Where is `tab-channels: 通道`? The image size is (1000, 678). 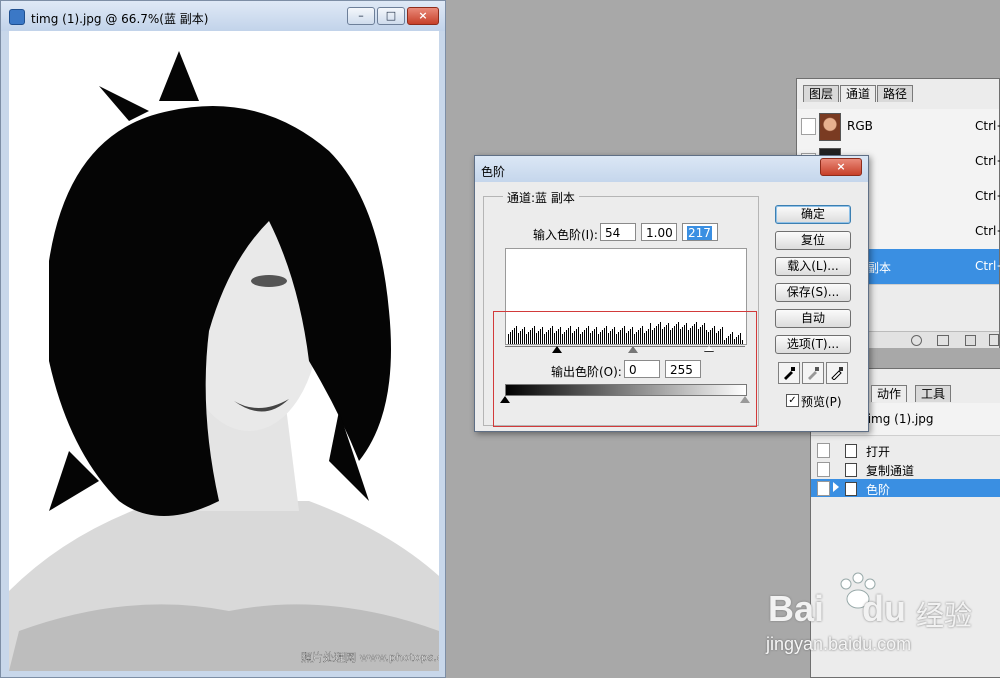 tab-channels: 通道 is located at coordinates (858, 93).